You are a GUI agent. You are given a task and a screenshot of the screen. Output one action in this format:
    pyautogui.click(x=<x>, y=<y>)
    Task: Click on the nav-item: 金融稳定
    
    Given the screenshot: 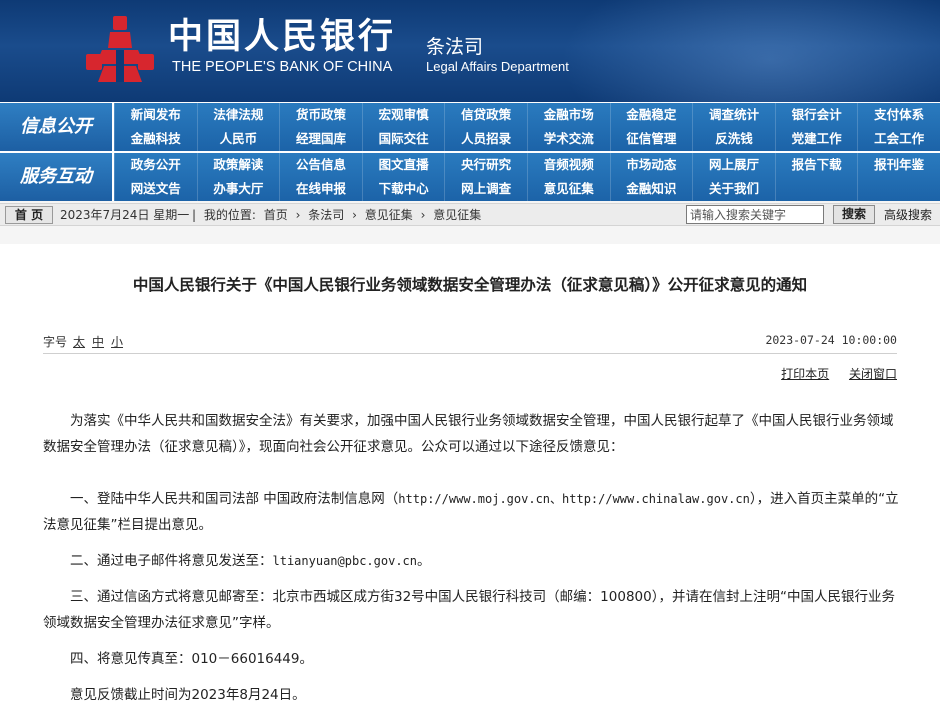 What is the action you would take?
    pyautogui.click(x=651, y=115)
    